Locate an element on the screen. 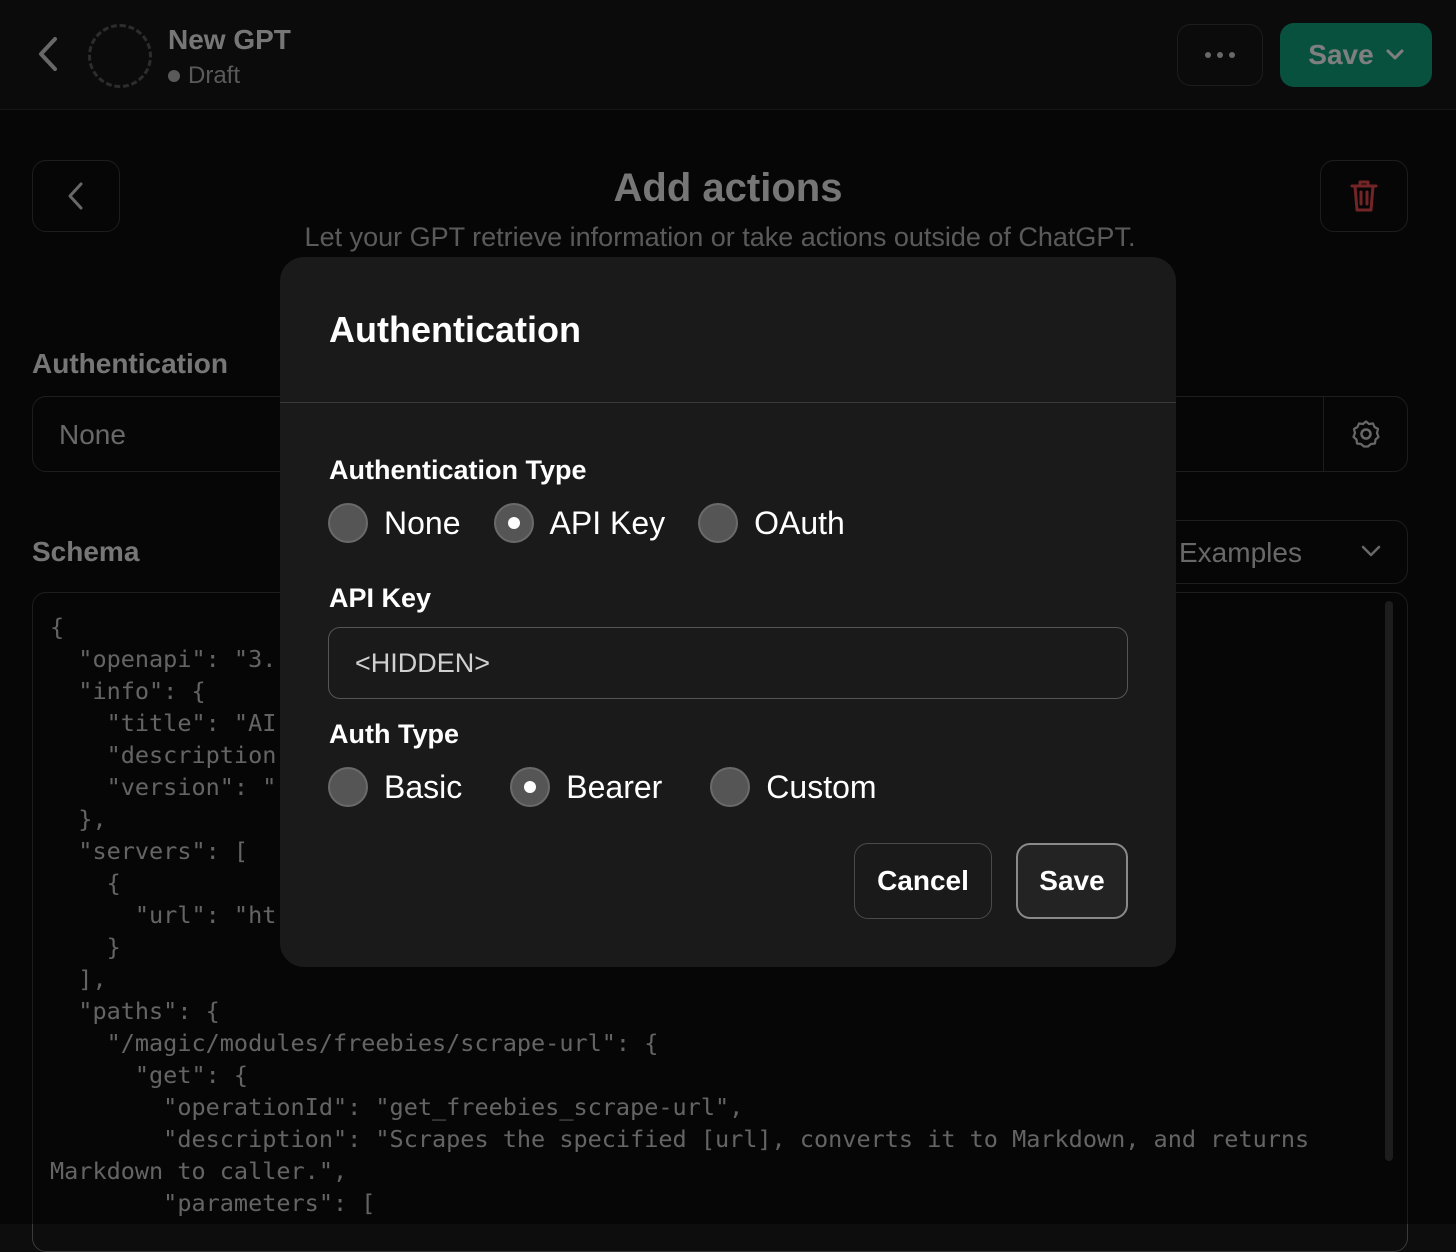 This screenshot has height=1252, width=1456. authentication-type-radio-group: None API Key OAuth is located at coordinates (586, 523).